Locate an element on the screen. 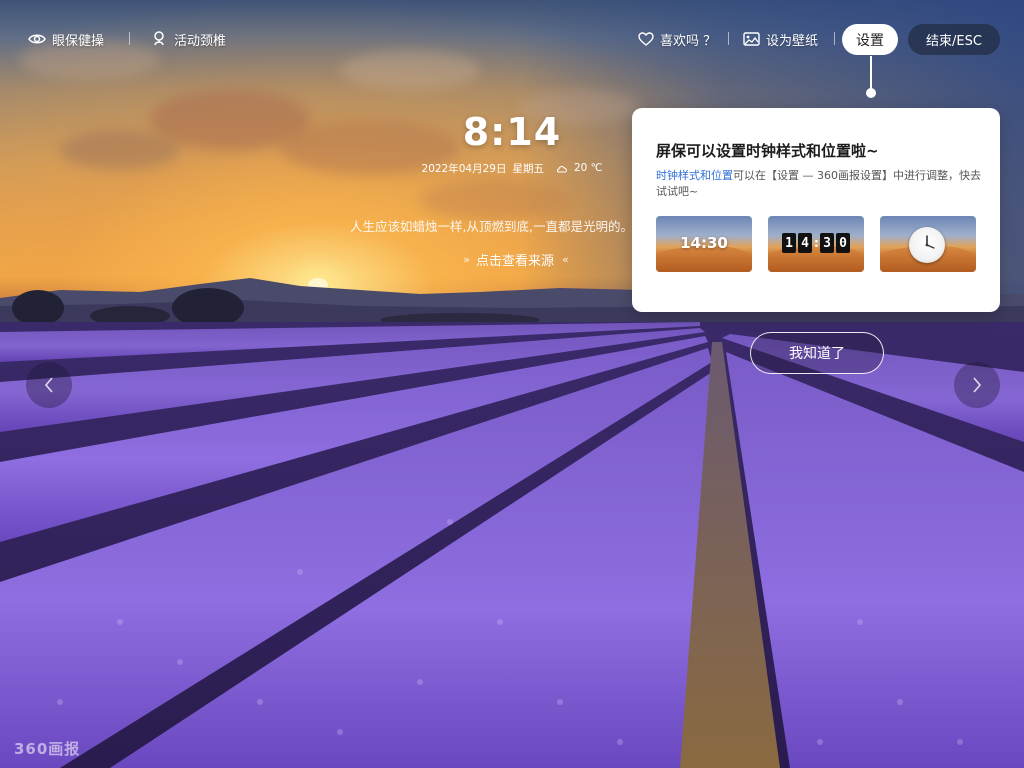  date-text: 2022年04月29日 is located at coordinates (464, 168).